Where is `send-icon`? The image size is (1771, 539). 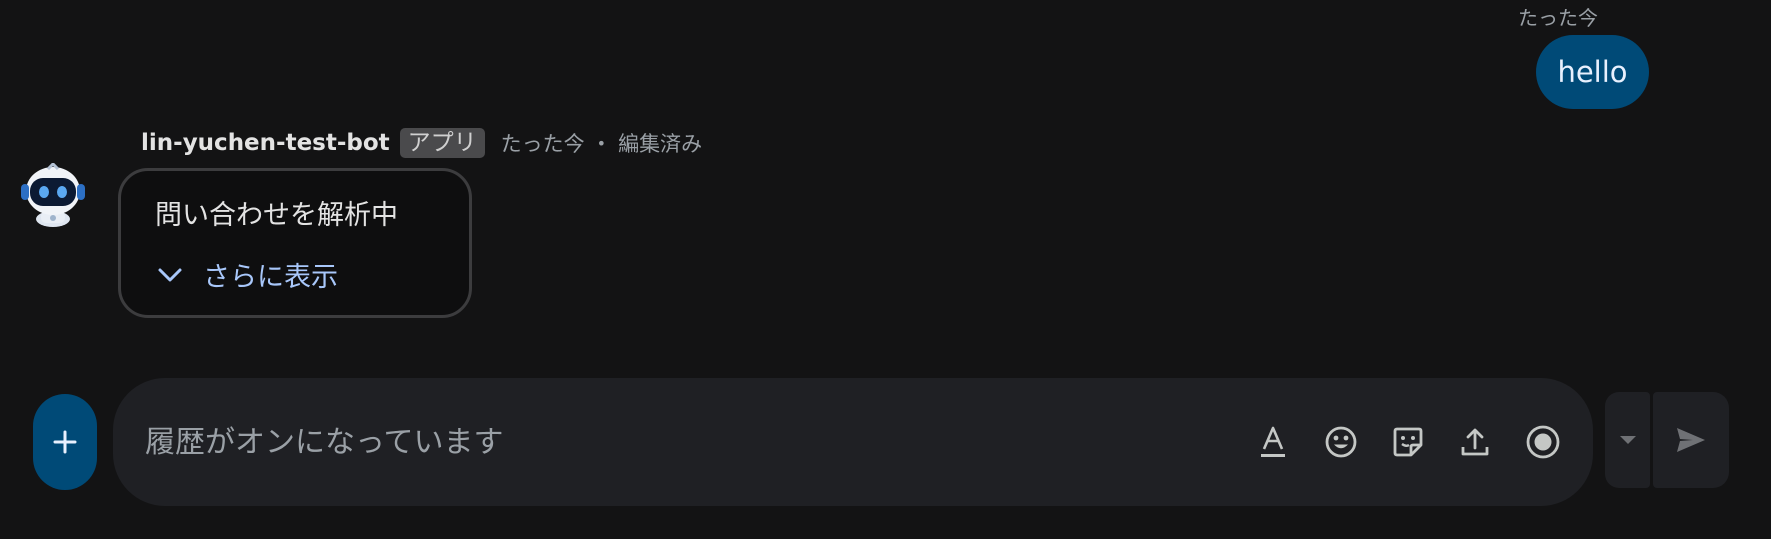 send-icon is located at coordinates (1691, 440).